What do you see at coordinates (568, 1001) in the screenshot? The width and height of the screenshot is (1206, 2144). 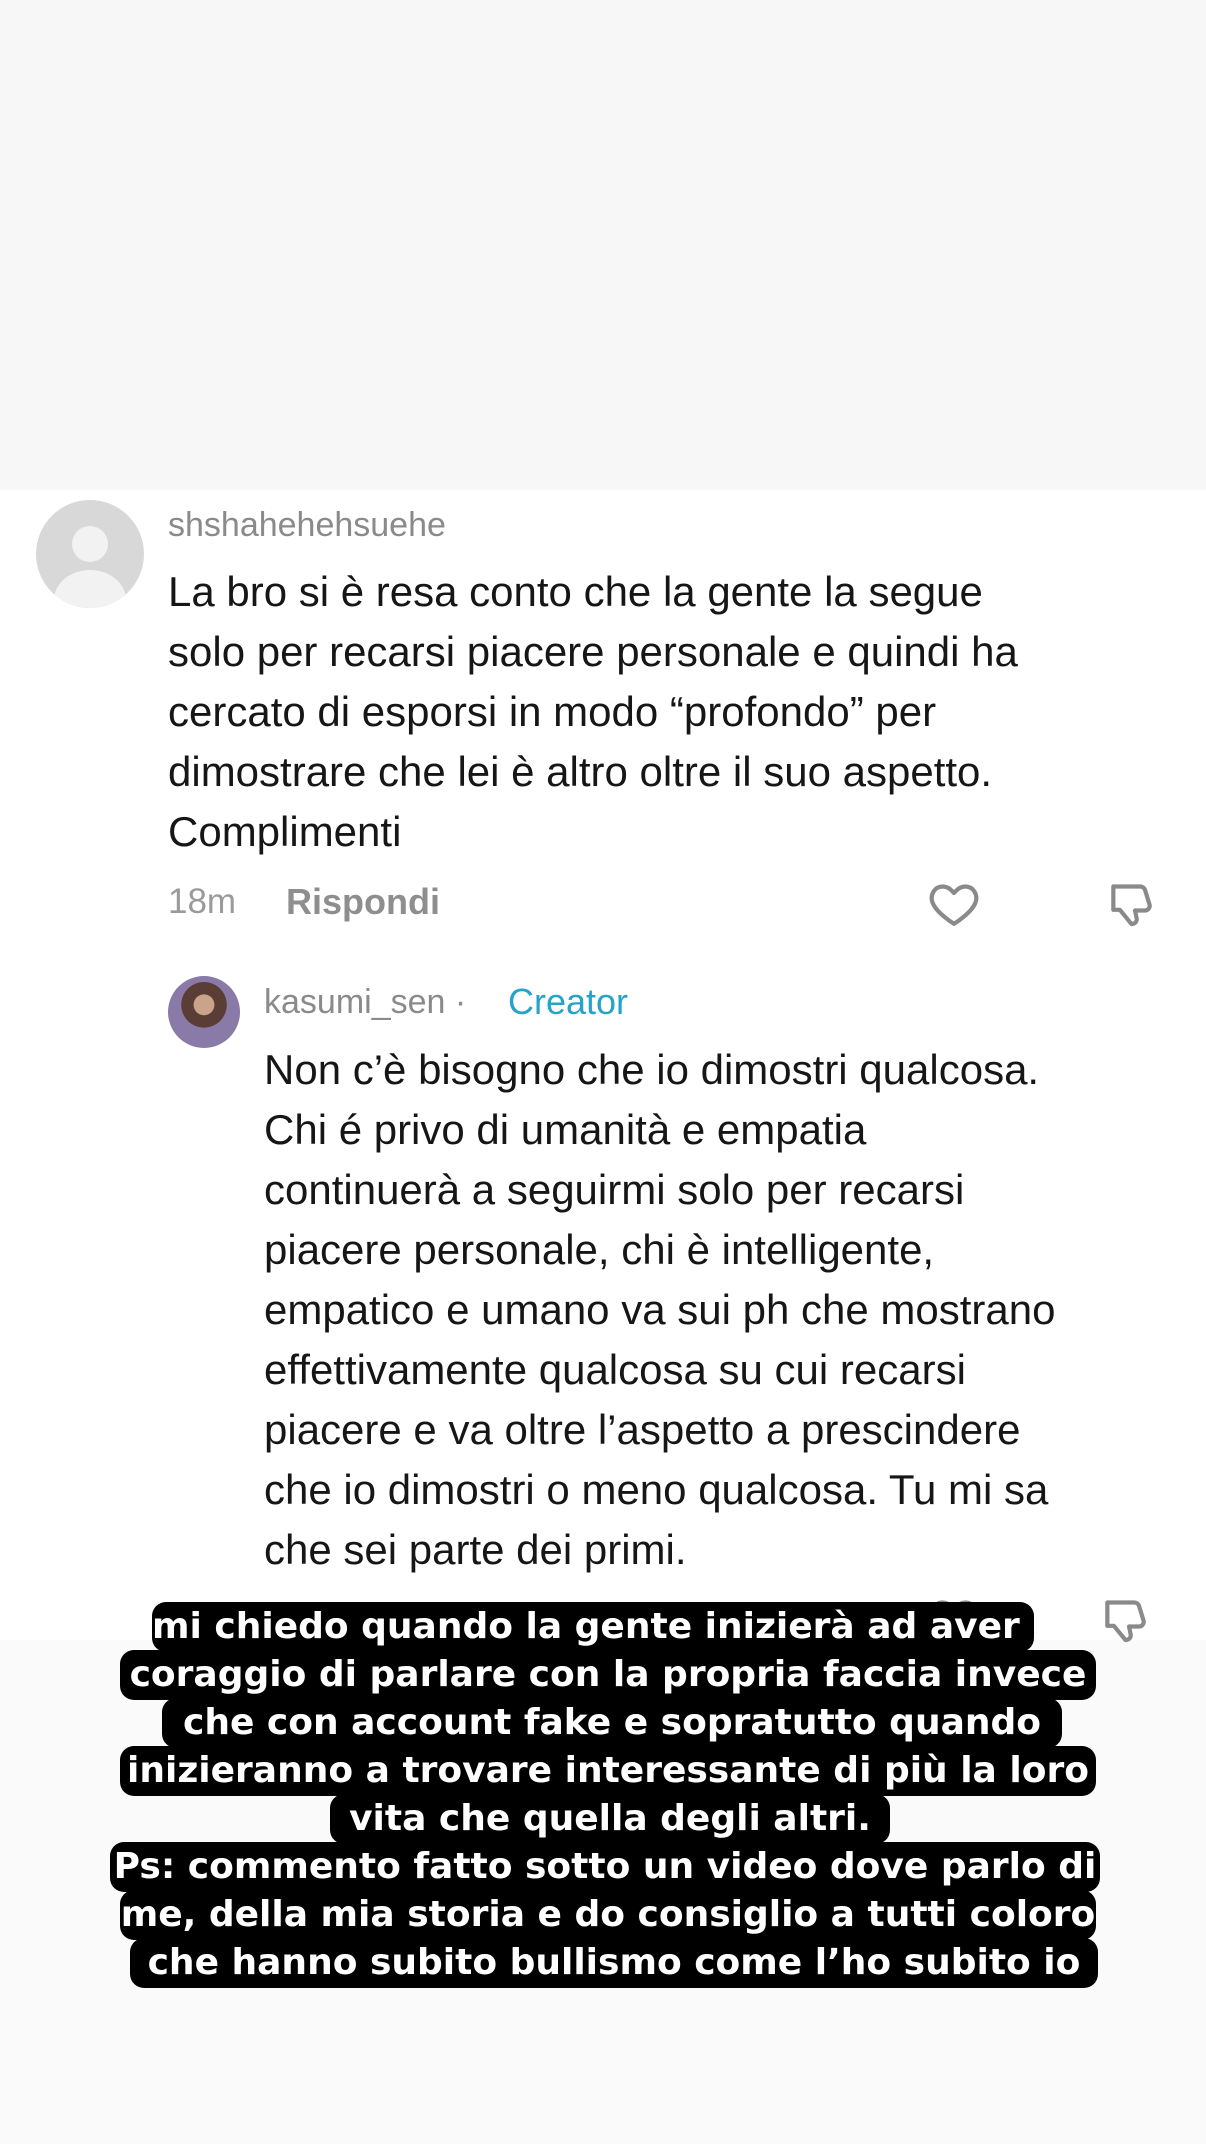 I see `creator-badge: Creator` at bounding box center [568, 1001].